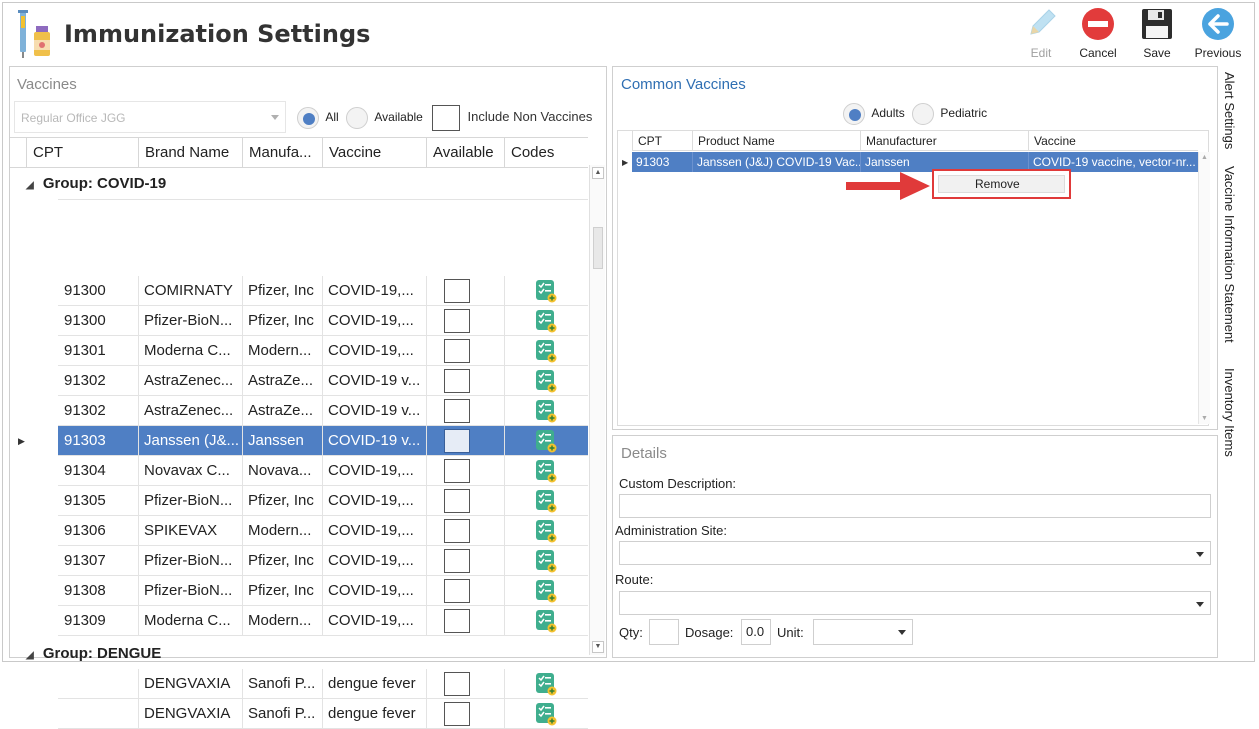 This screenshot has width=1259, height=729. Describe the element at coordinates (944, 141) in the screenshot. I see `cv-col-manufacturer: Manufacturer` at that location.